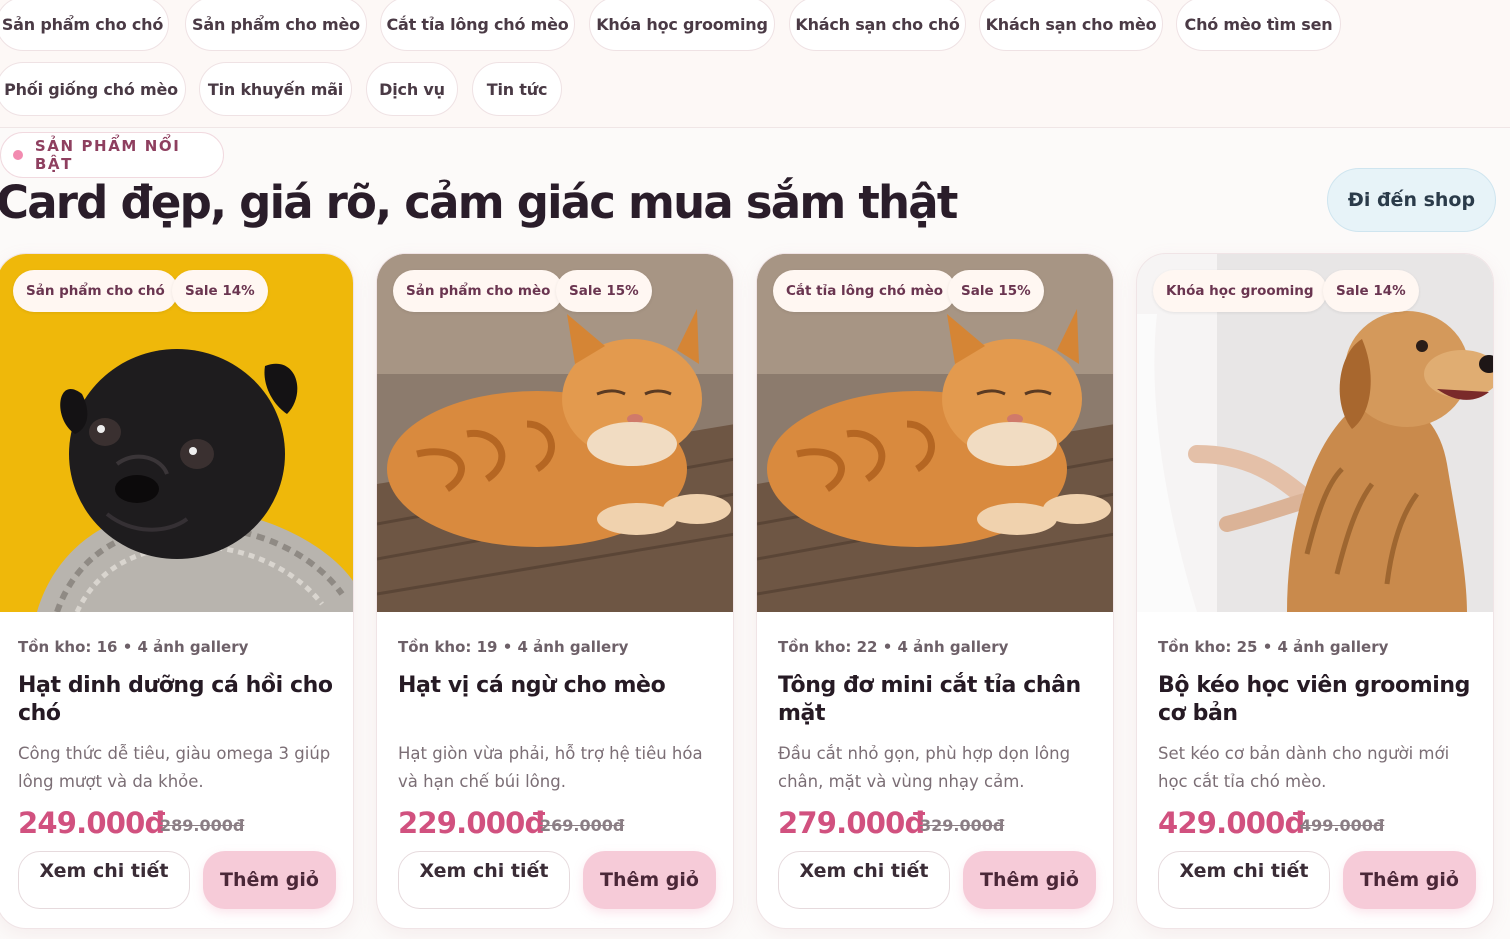 This screenshot has height=939, width=1510. I want to click on category-tag: Cắt tỉa lông chó mèo, so click(865, 291).